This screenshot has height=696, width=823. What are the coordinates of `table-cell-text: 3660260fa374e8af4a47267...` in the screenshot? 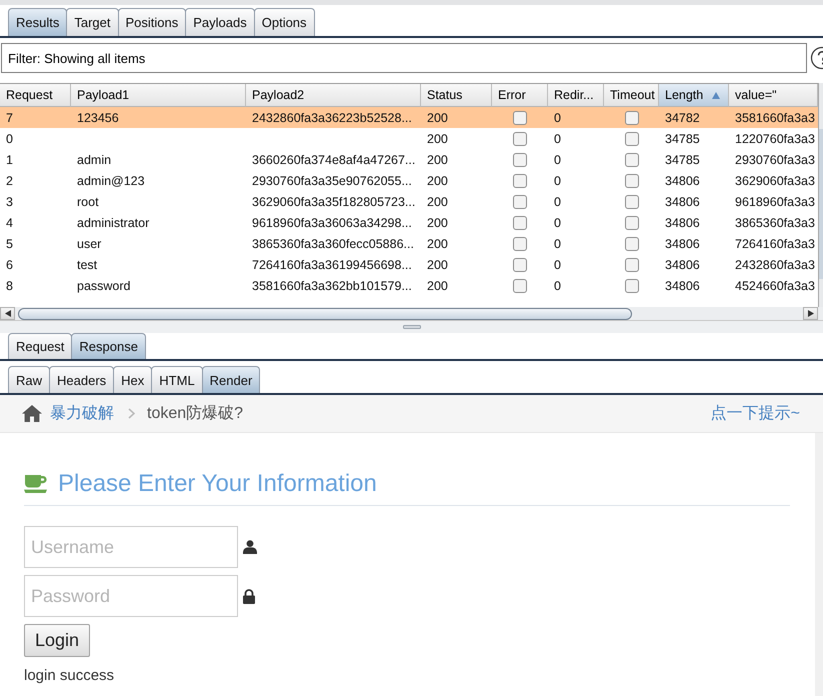 It's located at (333, 160).